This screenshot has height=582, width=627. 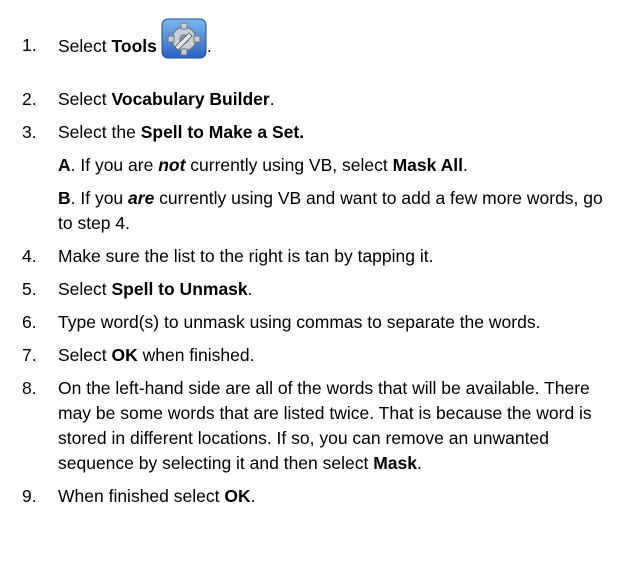 What do you see at coordinates (184, 38) in the screenshot?
I see `gear-wrench-icon` at bounding box center [184, 38].